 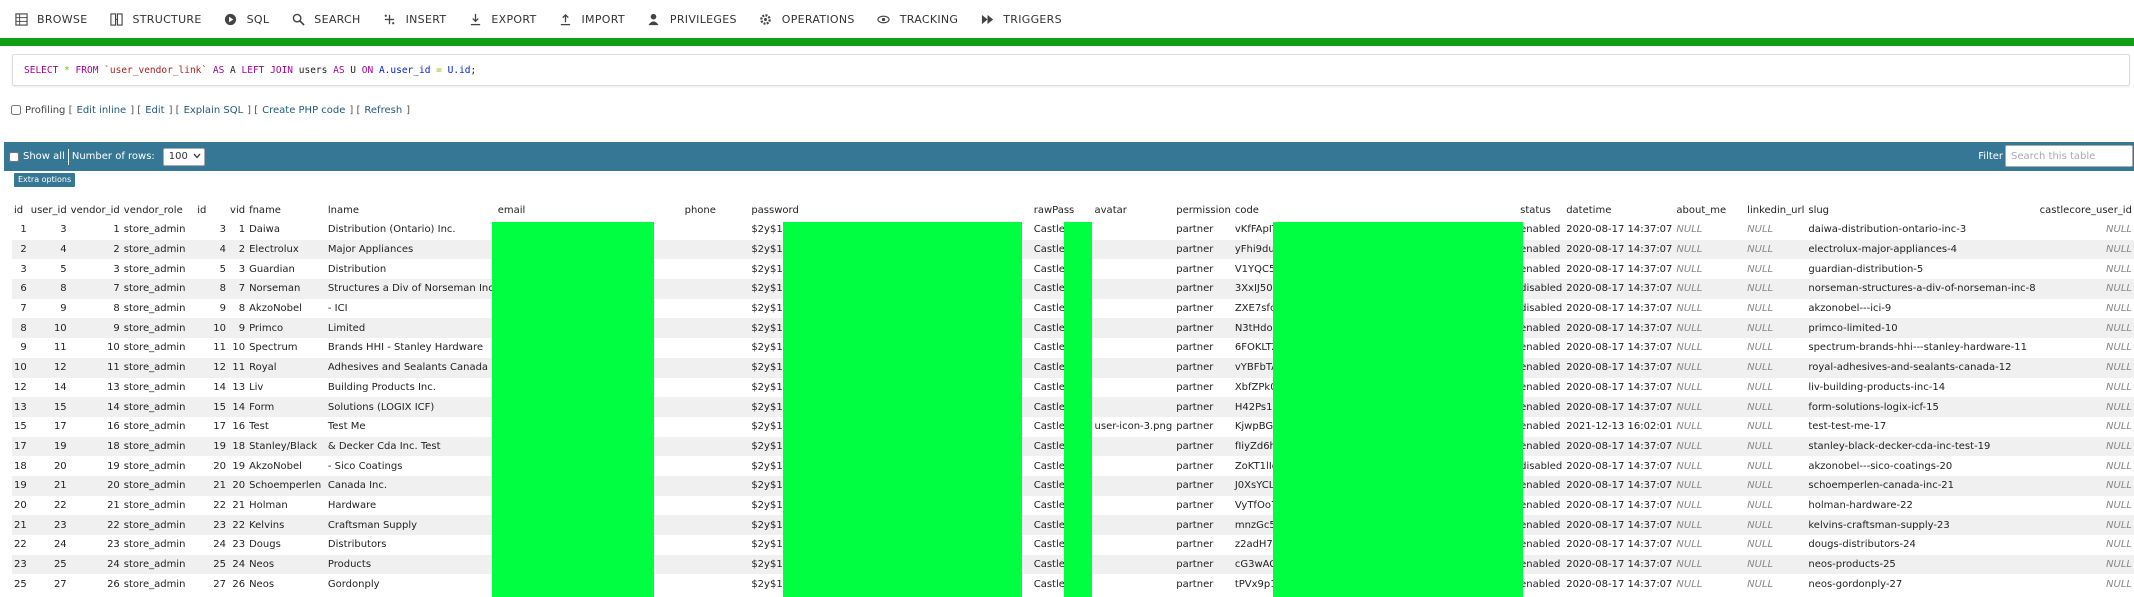 I want to click on column-header: phone, so click(x=716, y=210).